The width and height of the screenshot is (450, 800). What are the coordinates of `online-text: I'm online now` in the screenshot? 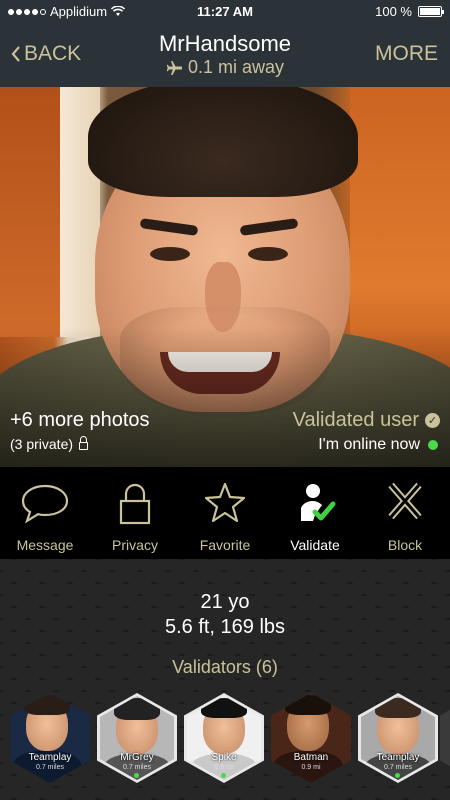 It's located at (369, 444).